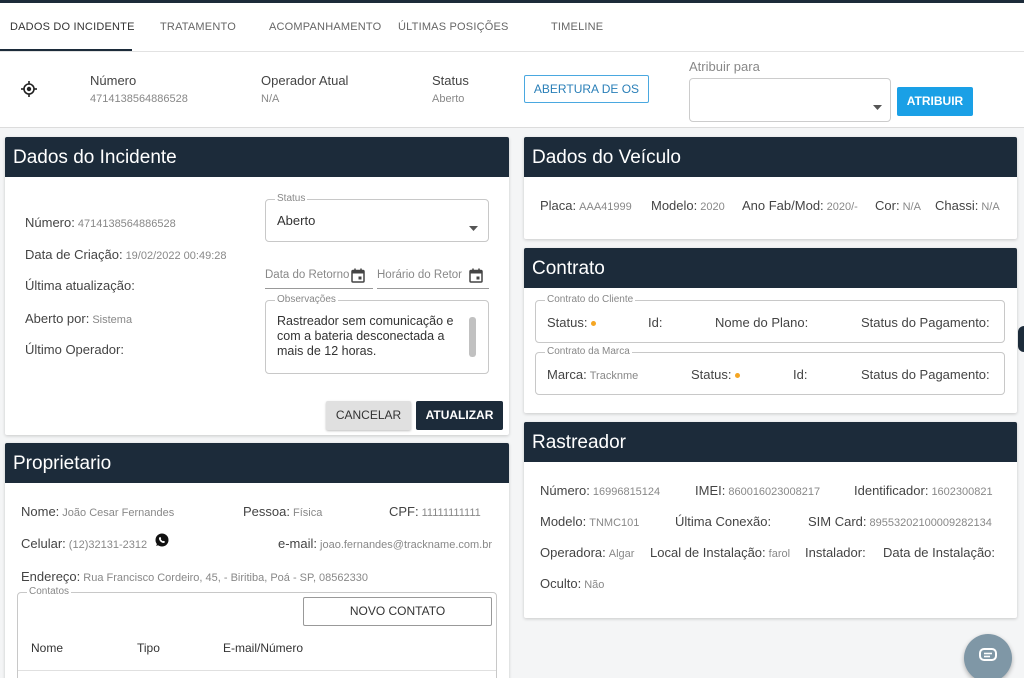  I want to click on active-tab-indicator, so click(66, 50).